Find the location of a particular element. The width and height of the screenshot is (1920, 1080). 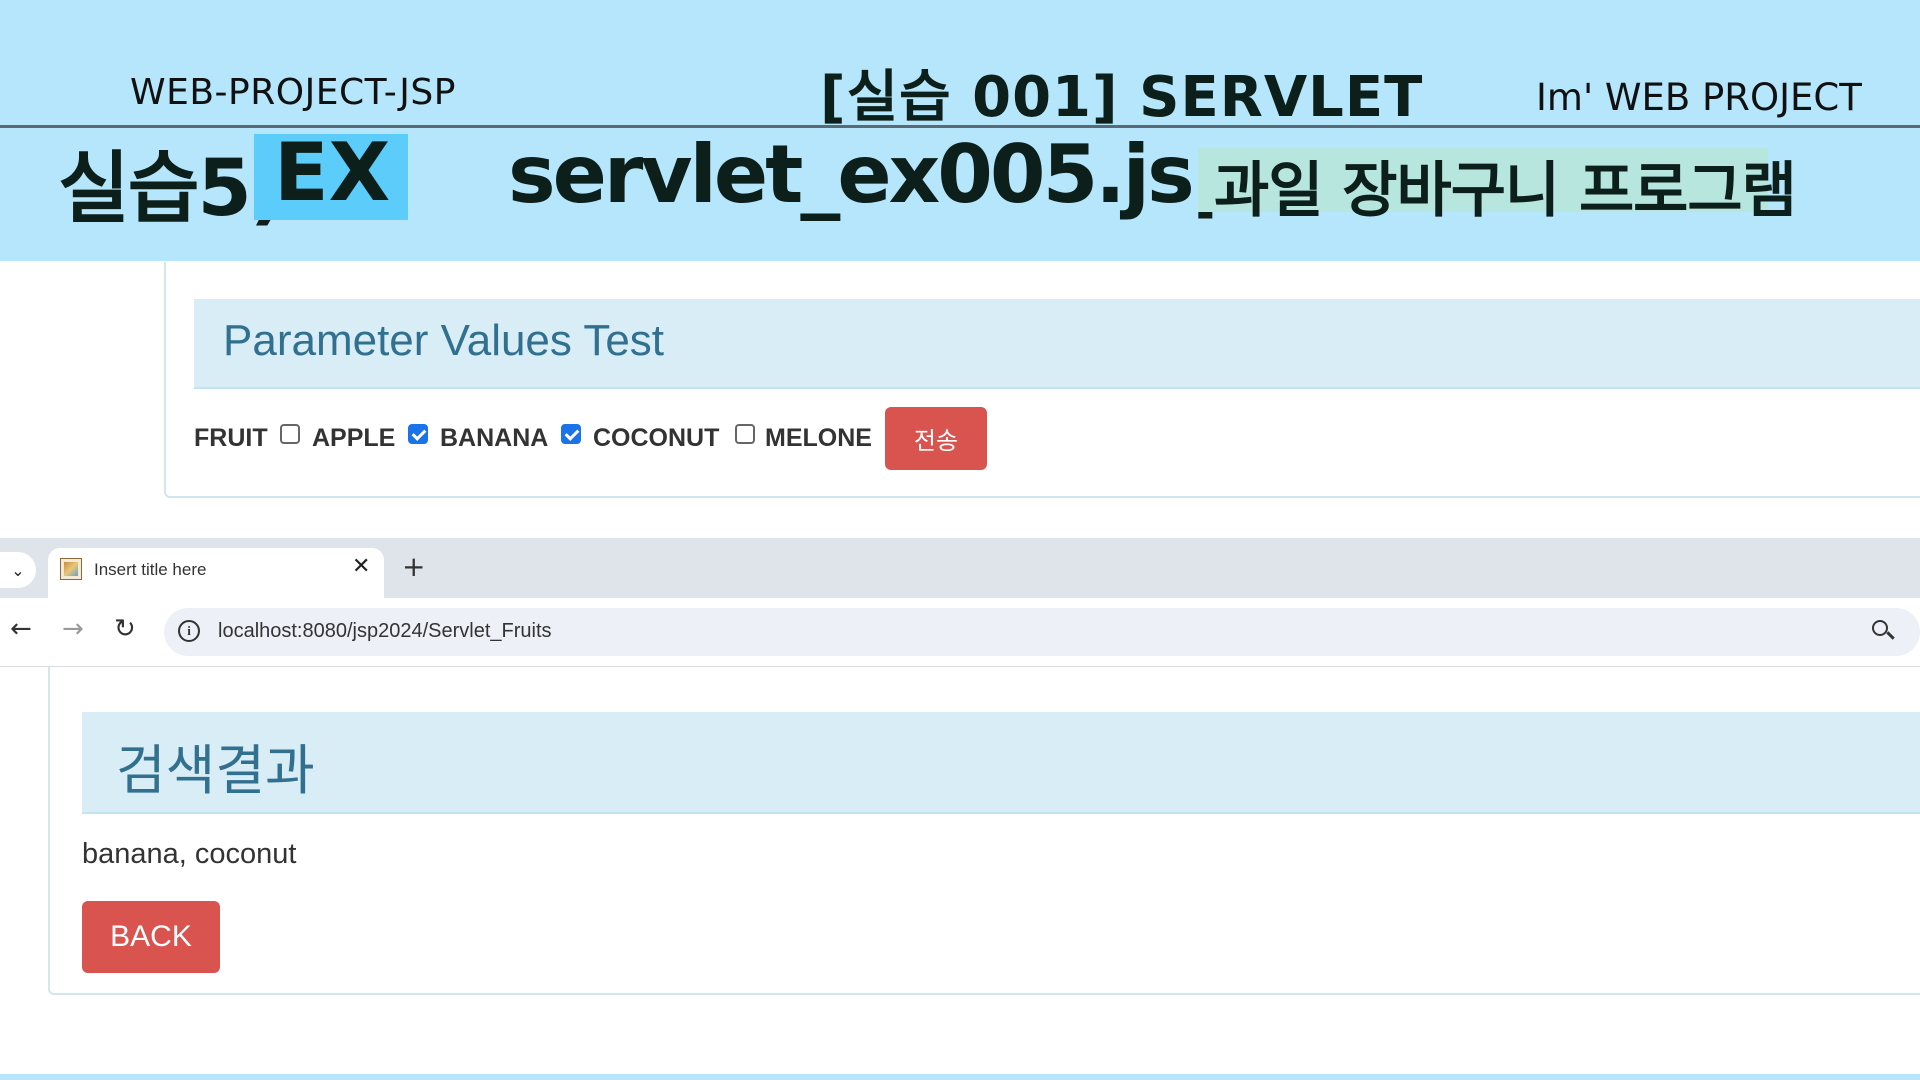

option-label-melone: MELONE is located at coordinates (818, 438).